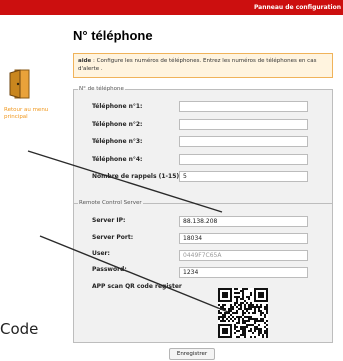 Image resolution: width=343 pixels, height=361 pixels. Describe the element at coordinates (243, 238) in the screenshot. I see `server-port-input: 18034` at that location.